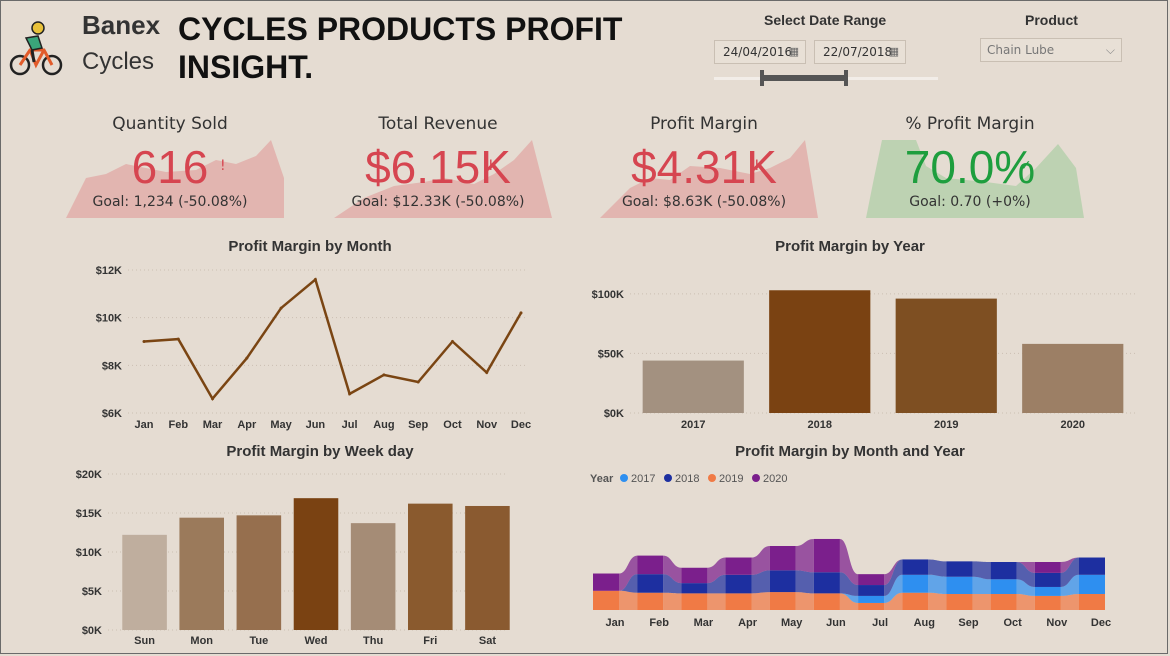 This screenshot has height=656, width=1170. What do you see at coordinates (850, 246) in the screenshot?
I see `chart-title-year: Profit Margin by Year` at bounding box center [850, 246].